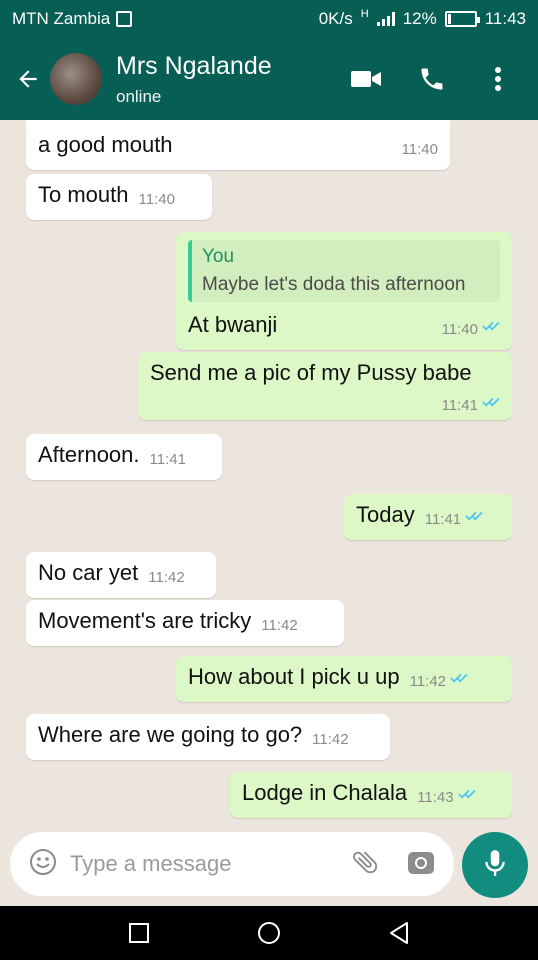 Image resolution: width=538 pixels, height=960 pixels. What do you see at coordinates (449, 19) in the screenshot?
I see `battery-level` at bounding box center [449, 19].